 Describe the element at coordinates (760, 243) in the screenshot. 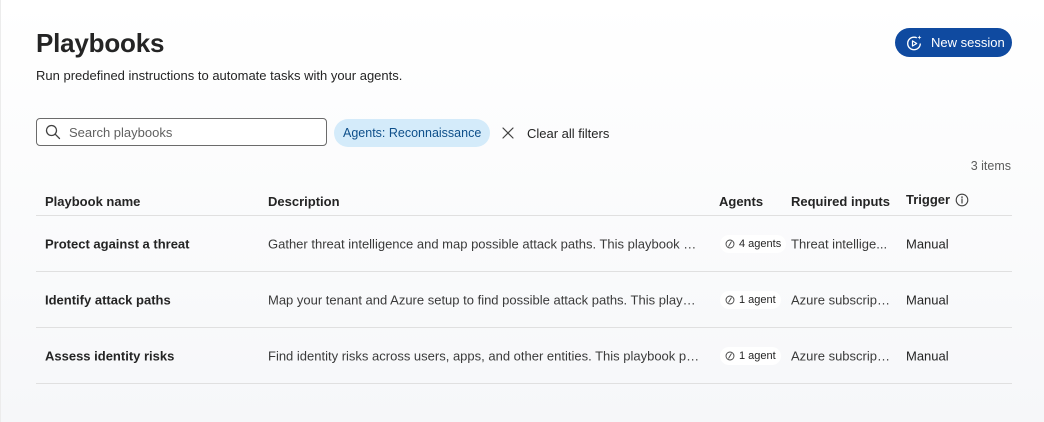

I see `agent-count-label: 4 agents` at that location.